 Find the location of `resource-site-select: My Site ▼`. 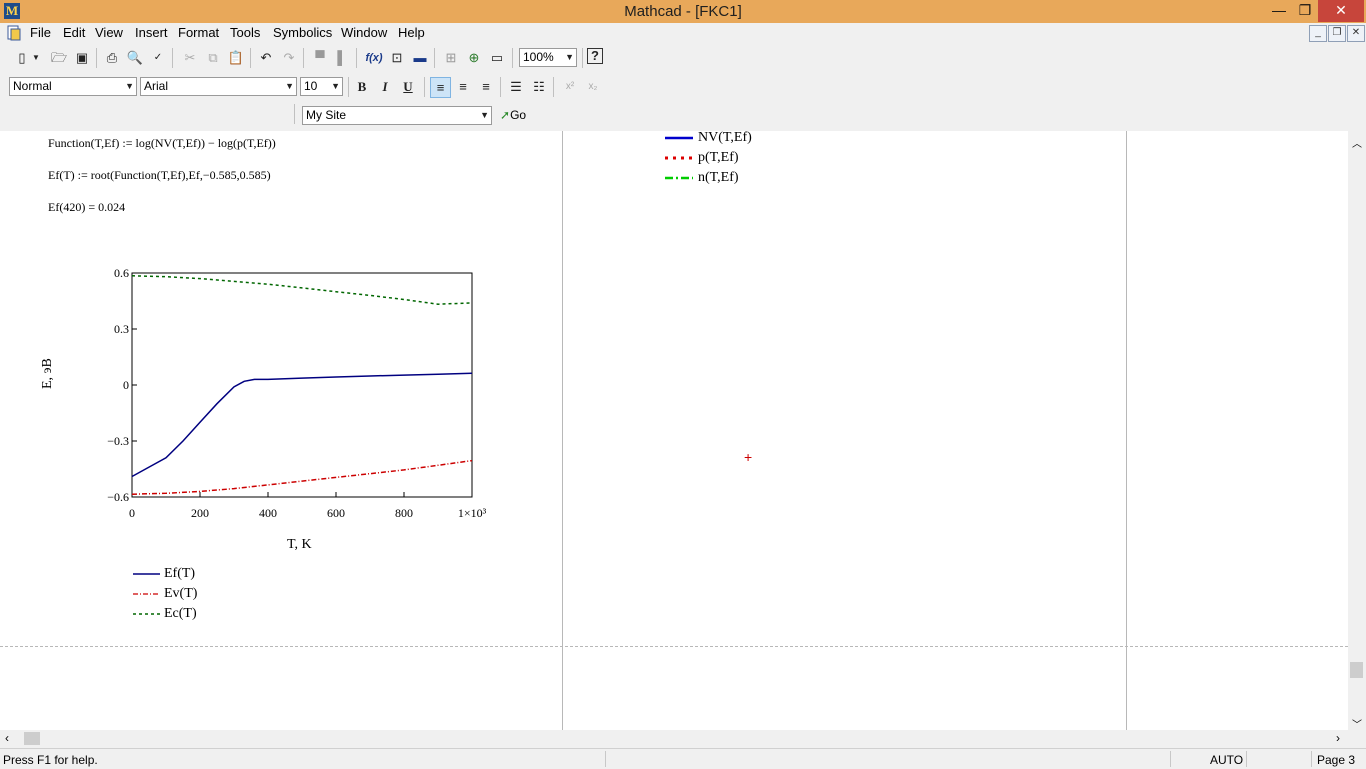

resource-site-select: My Site ▼ is located at coordinates (397, 115).